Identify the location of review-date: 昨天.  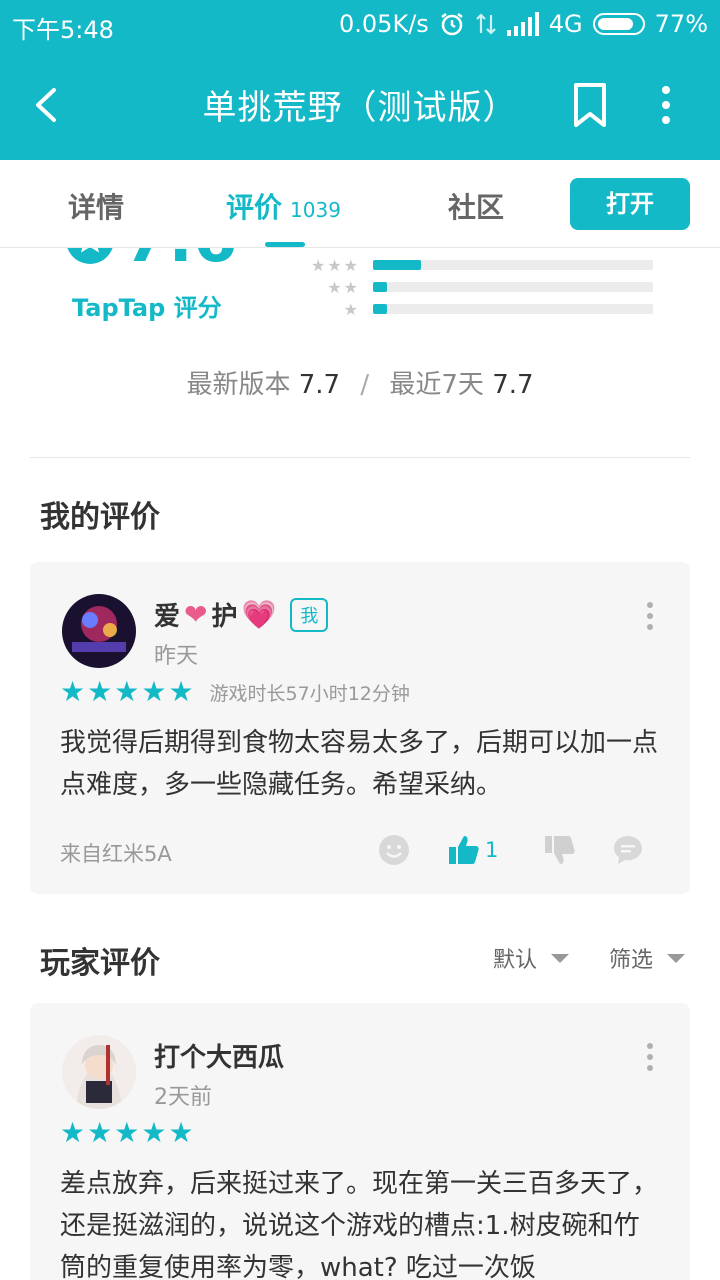
(176, 656).